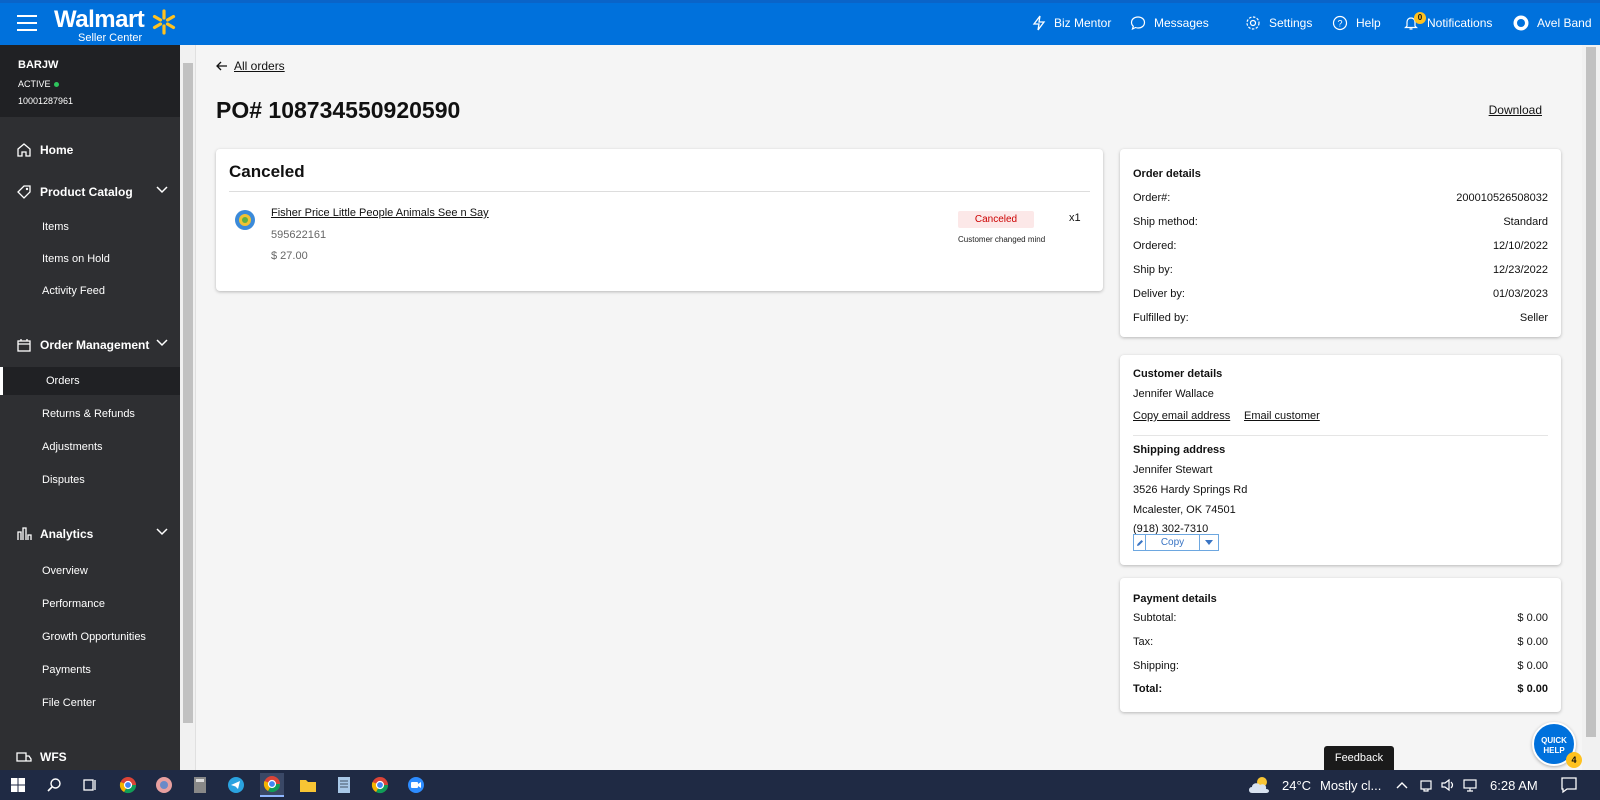 The height and width of the screenshot is (800, 1600). Describe the element at coordinates (380, 785) in the screenshot. I see `chrome-profile-icon` at that location.